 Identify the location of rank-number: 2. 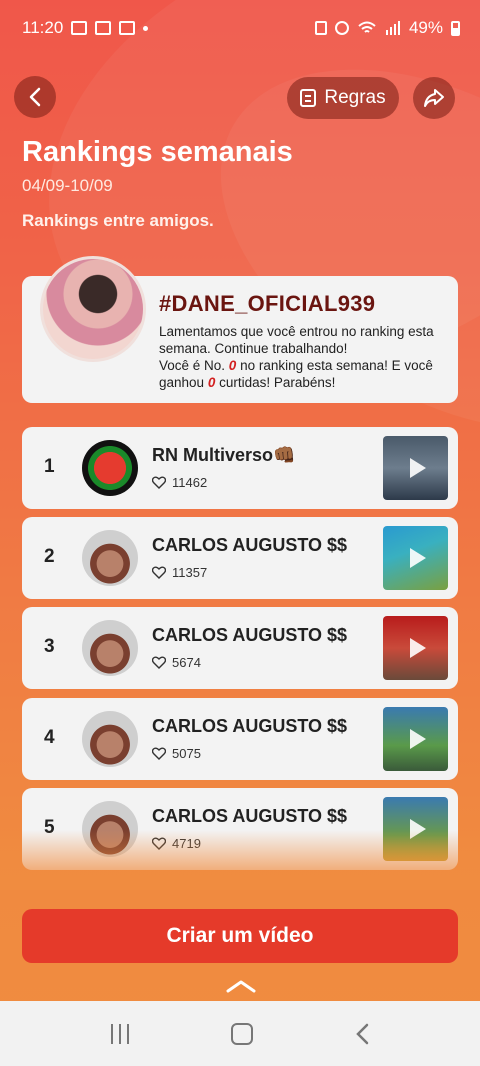
(49, 556).